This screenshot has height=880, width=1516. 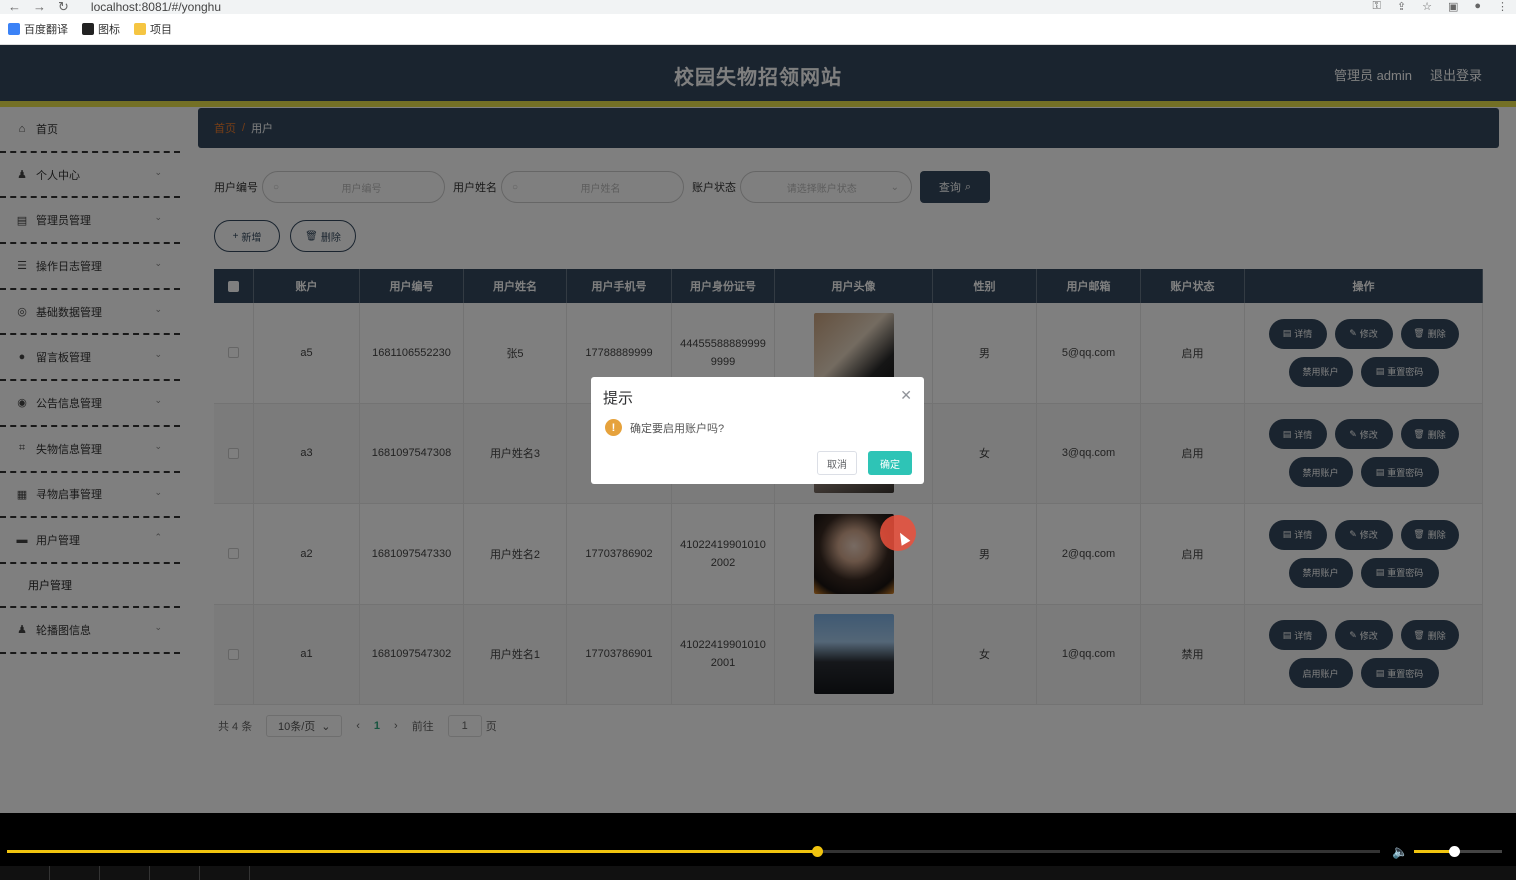 I want to click on share-icon: ⇪, so click(x=1401, y=6).